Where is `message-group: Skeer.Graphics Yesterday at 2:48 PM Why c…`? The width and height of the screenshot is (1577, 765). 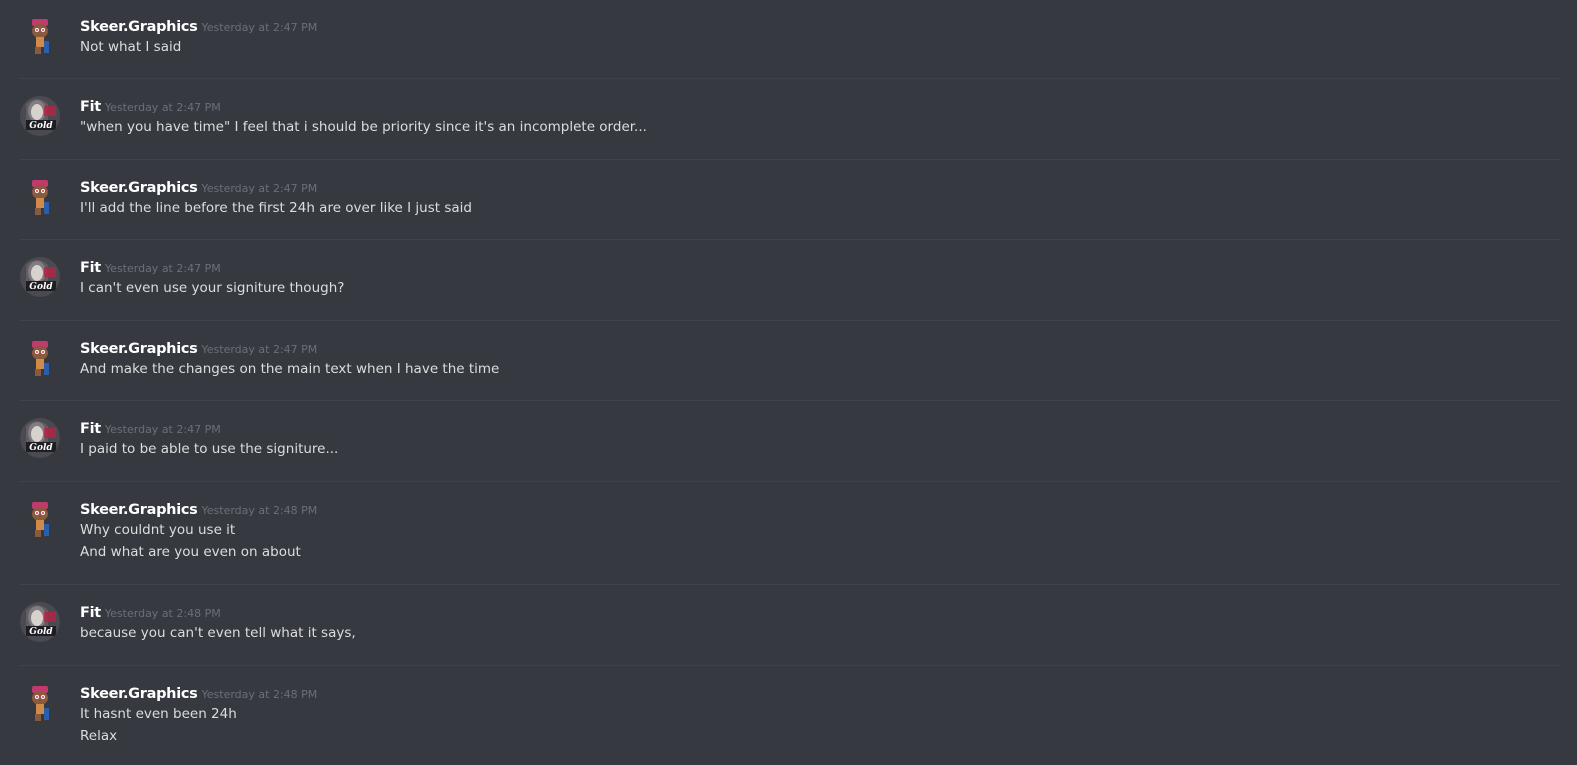 message-group: Skeer.Graphics Yesterday at 2:48 PM Why c… is located at coordinates (790, 534).